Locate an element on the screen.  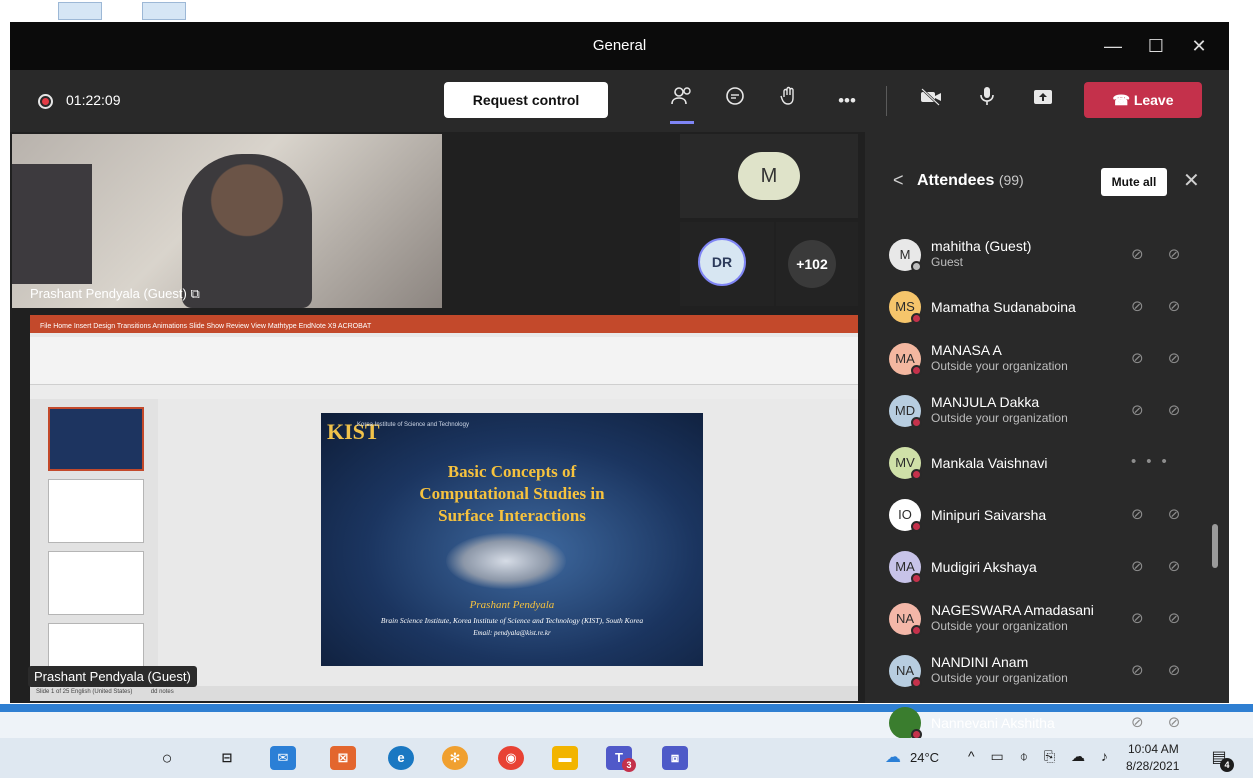
attendee-initials: M is located at coordinates (905, 254).